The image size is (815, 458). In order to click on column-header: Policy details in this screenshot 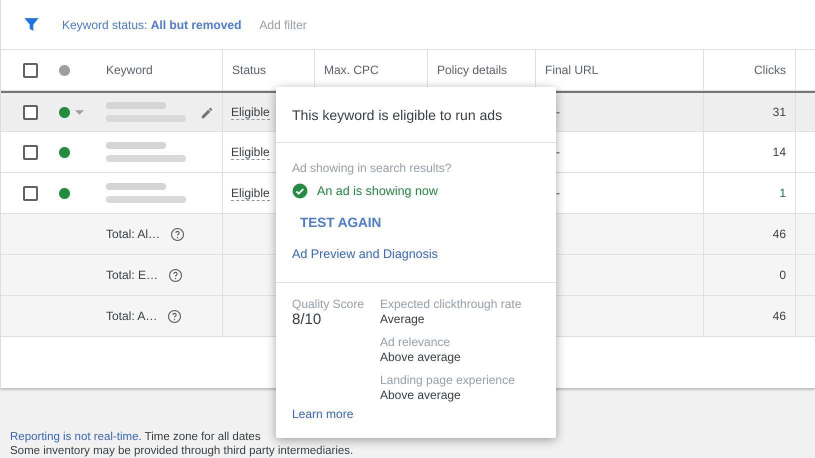, I will do `click(472, 70)`.